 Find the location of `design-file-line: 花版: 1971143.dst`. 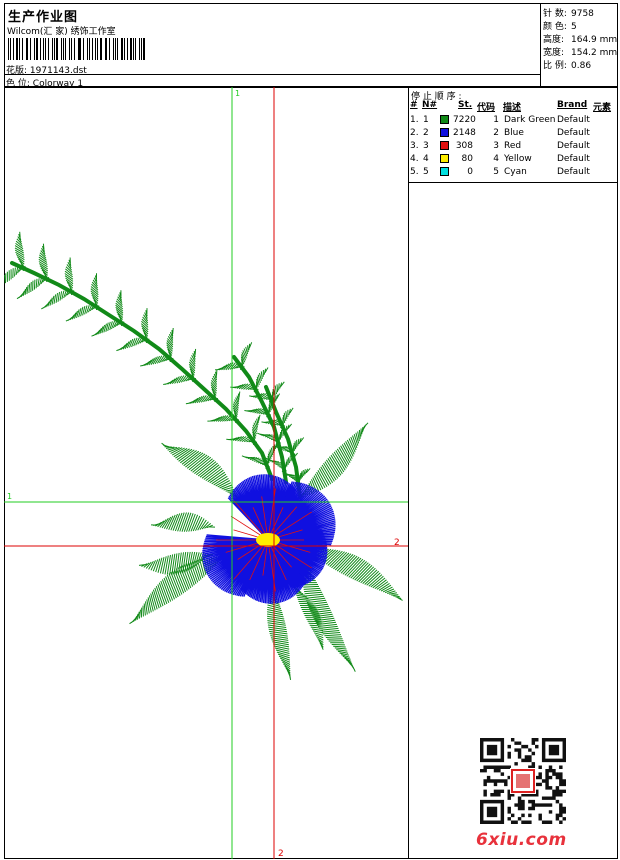

design-file-line: 花版: 1971143.dst is located at coordinates (46, 69).